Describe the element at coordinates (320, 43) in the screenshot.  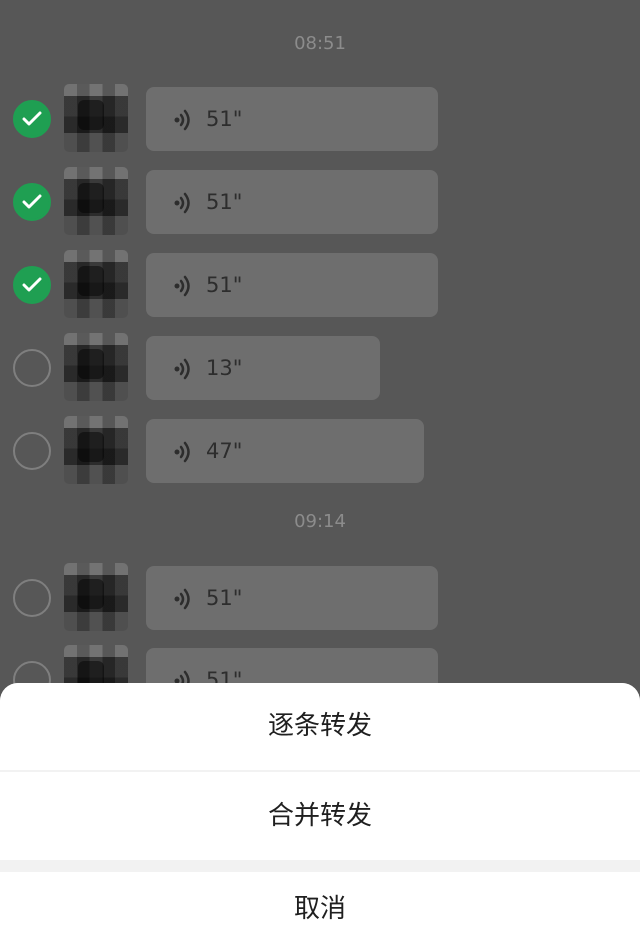
I see `timestamp: 08:51` at that location.